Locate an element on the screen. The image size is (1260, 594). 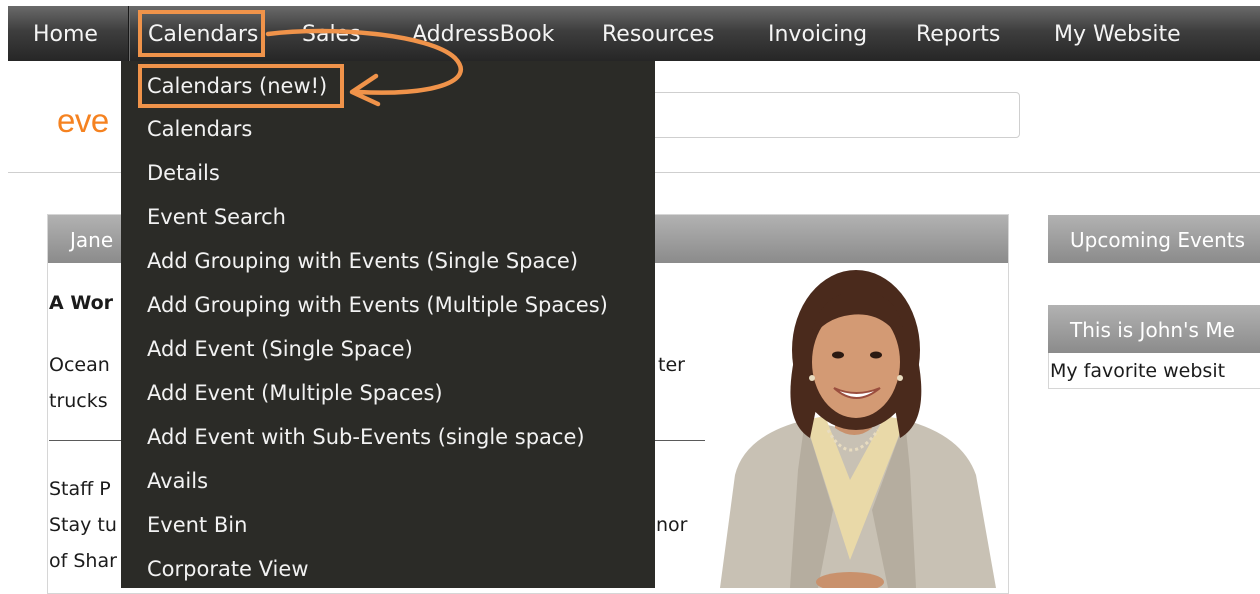
nav-home: Home is located at coordinates (65, 33).